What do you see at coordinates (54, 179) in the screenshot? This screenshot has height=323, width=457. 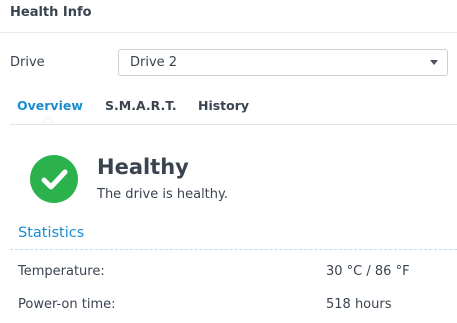 I see `check-circle-icon` at bounding box center [54, 179].